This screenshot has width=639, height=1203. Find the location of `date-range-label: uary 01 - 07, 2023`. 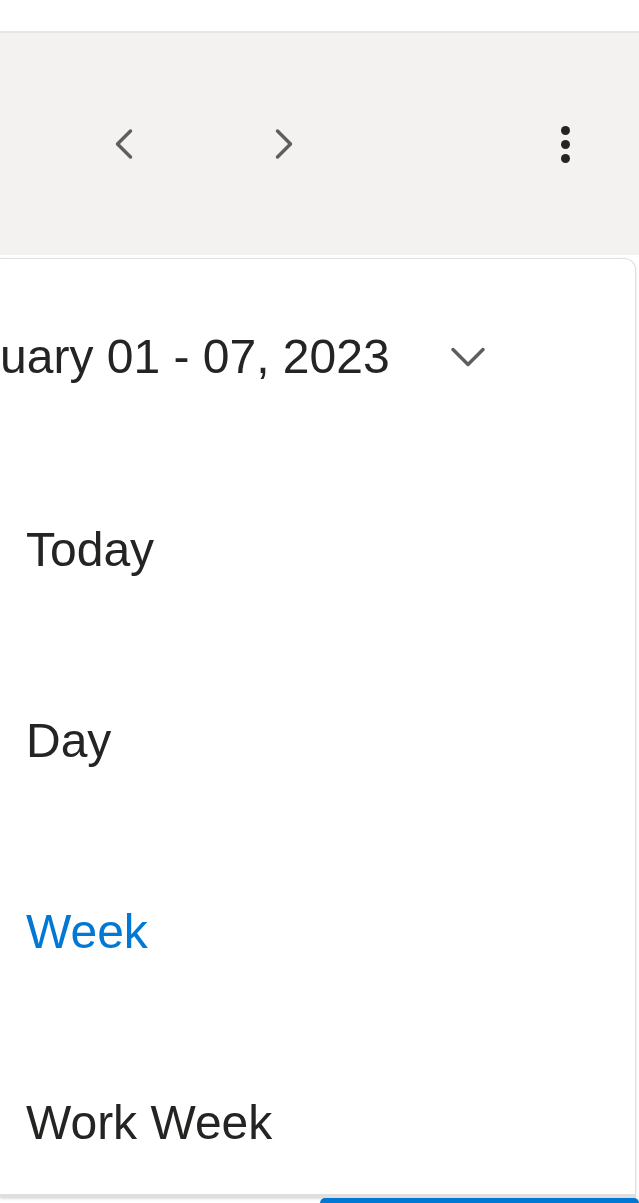

date-range-label: uary 01 - 07, 2023 is located at coordinates (195, 356).